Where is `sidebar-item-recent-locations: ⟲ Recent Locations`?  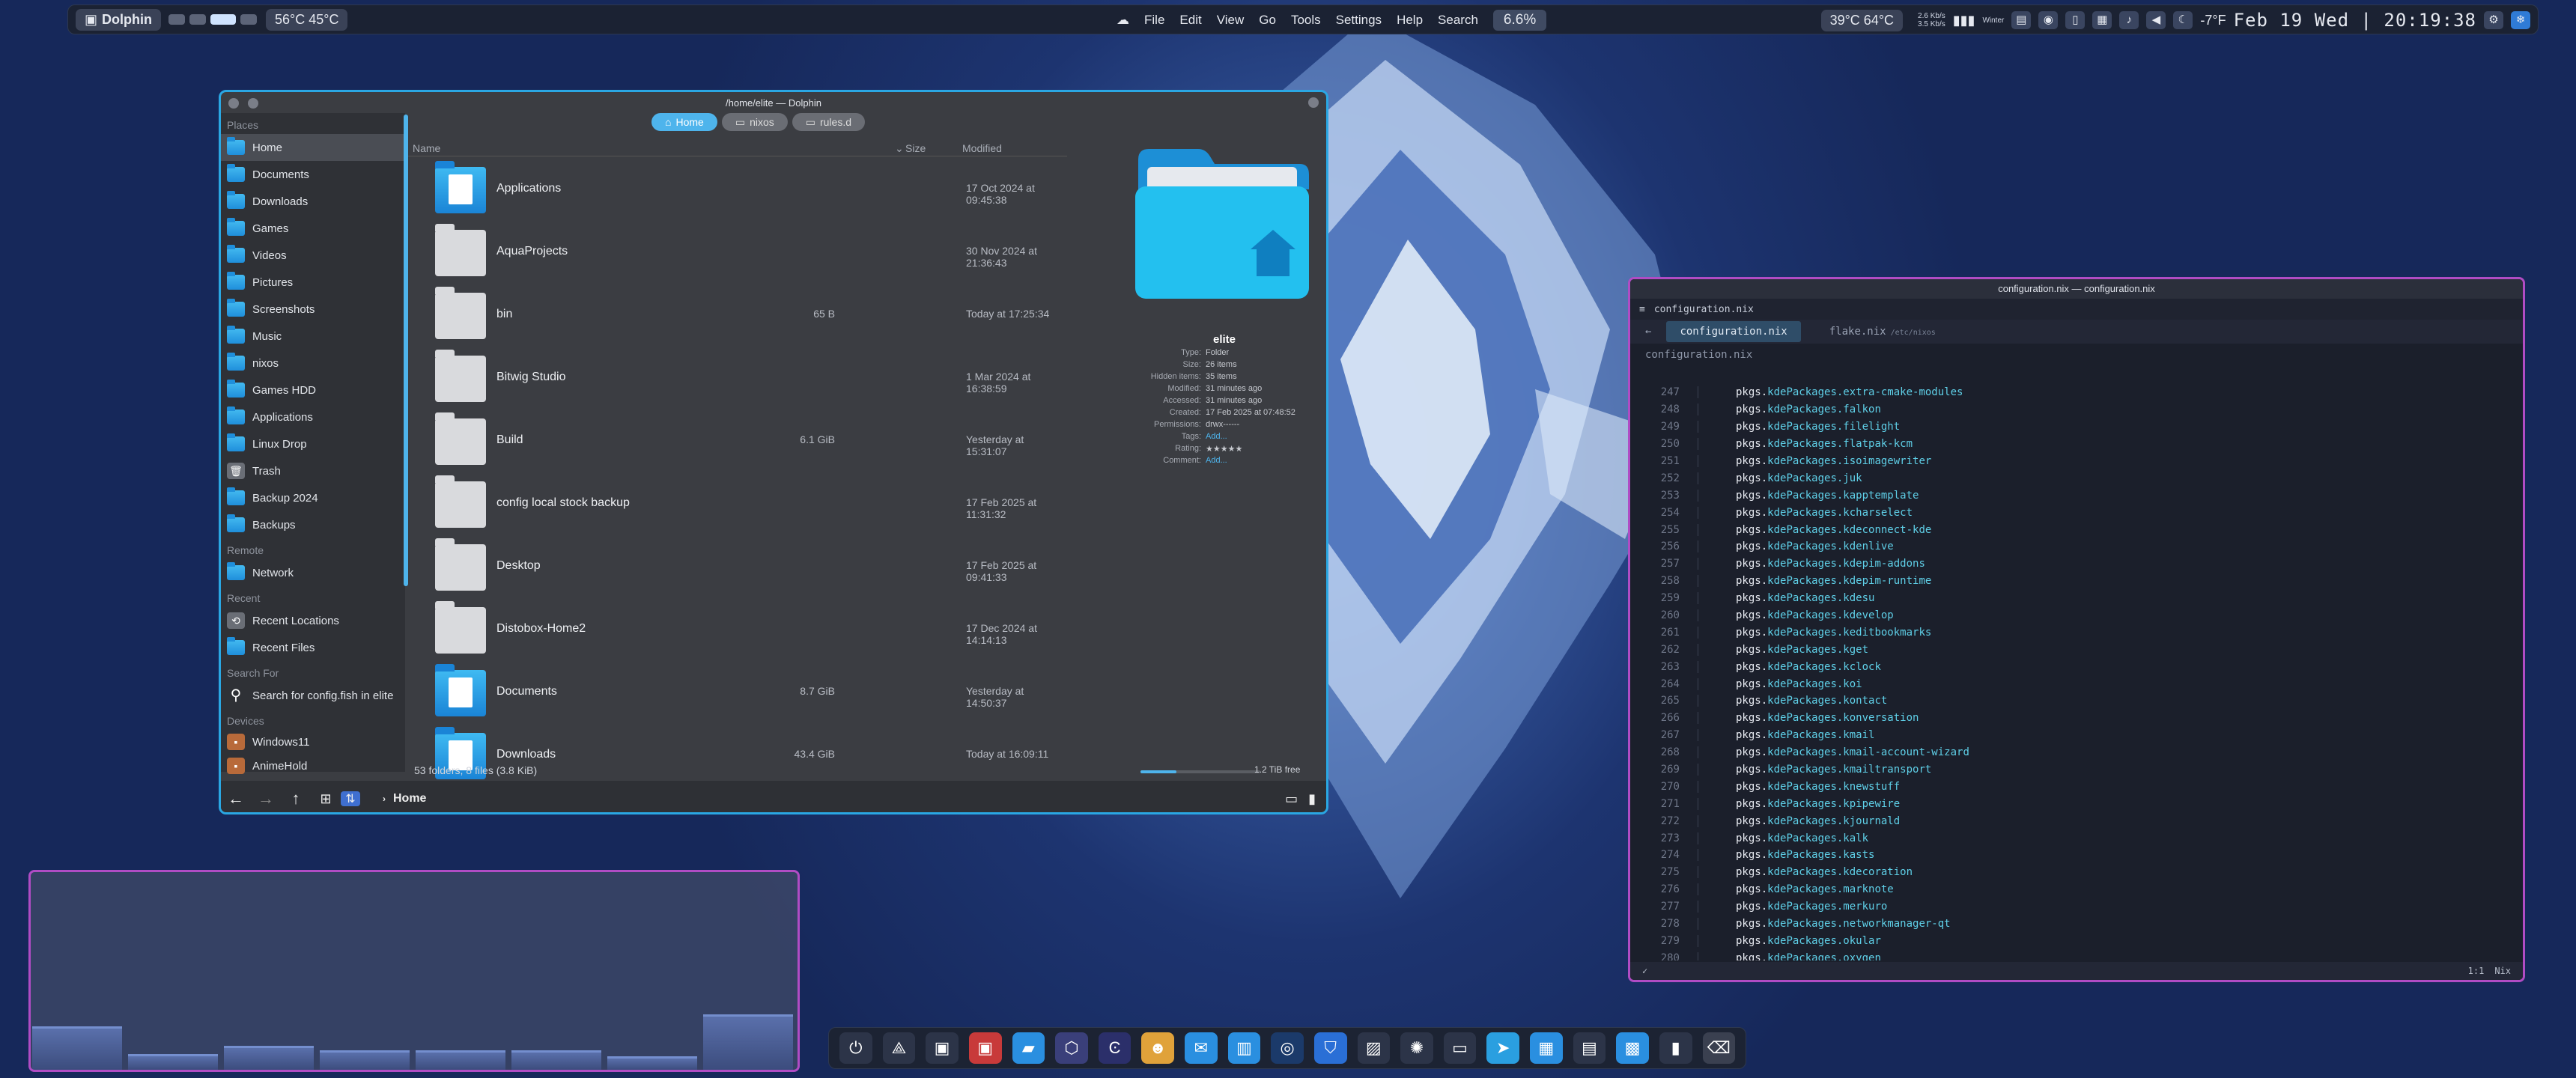 sidebar-item-recent-locations: ⟲ Recent Locations is located at coordinates (313, 620).